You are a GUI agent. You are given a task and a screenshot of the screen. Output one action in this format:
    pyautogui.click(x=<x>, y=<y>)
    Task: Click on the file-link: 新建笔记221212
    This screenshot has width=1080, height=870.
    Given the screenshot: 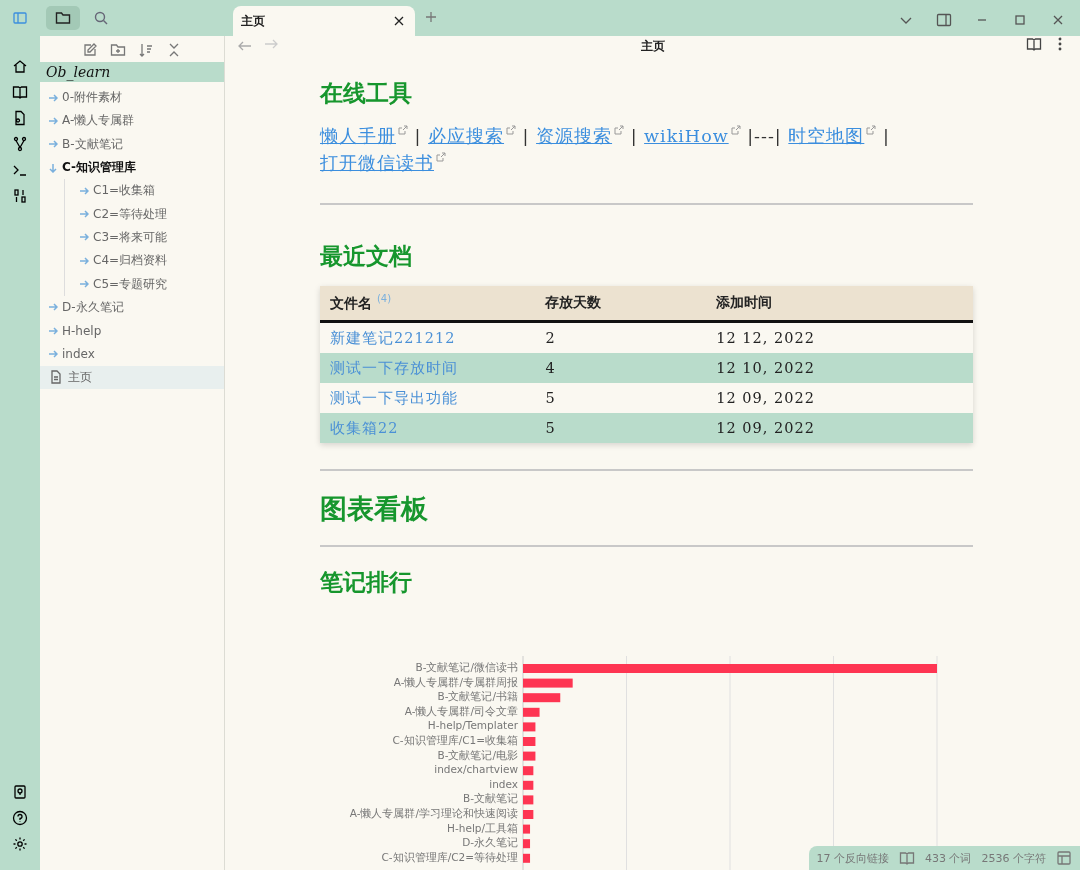 What is the action you would take?
    pyautogui.click(x=428, y=337)
    